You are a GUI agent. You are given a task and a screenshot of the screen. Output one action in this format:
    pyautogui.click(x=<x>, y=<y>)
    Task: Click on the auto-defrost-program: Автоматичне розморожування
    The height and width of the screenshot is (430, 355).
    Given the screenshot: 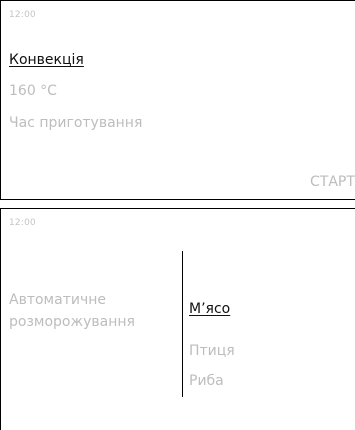 What is the action you would take?
    pyautogui.click(x=89, y=311)
    